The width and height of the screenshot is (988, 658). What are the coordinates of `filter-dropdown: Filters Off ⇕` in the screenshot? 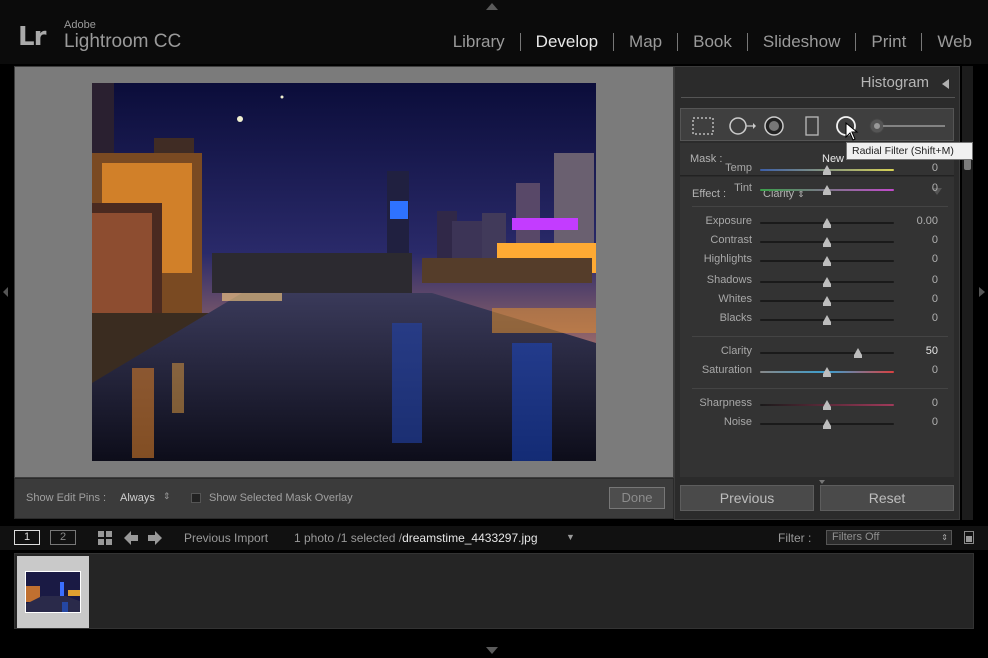 It's located at (889, 537).